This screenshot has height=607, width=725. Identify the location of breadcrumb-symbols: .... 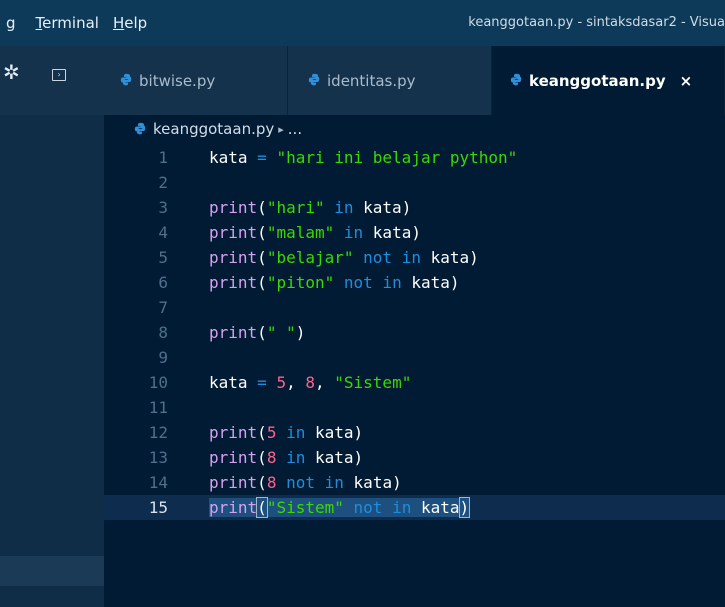
(295, 129).